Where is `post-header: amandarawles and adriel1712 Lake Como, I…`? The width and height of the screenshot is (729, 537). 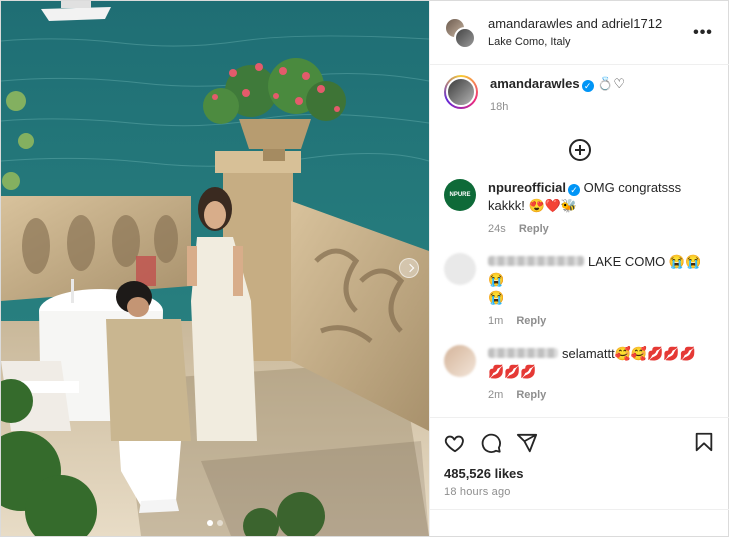 post-header: amandarawles and adriel1712 Lake Como, I… is located at coordinates (579, 33).